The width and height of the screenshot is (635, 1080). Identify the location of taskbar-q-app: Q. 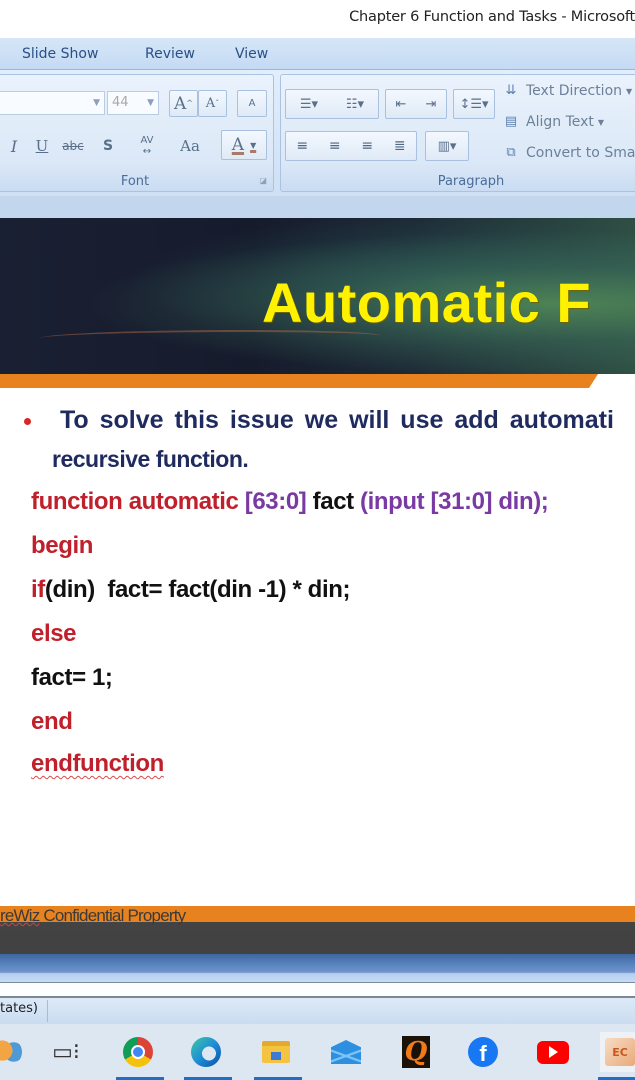
(416, 1052).